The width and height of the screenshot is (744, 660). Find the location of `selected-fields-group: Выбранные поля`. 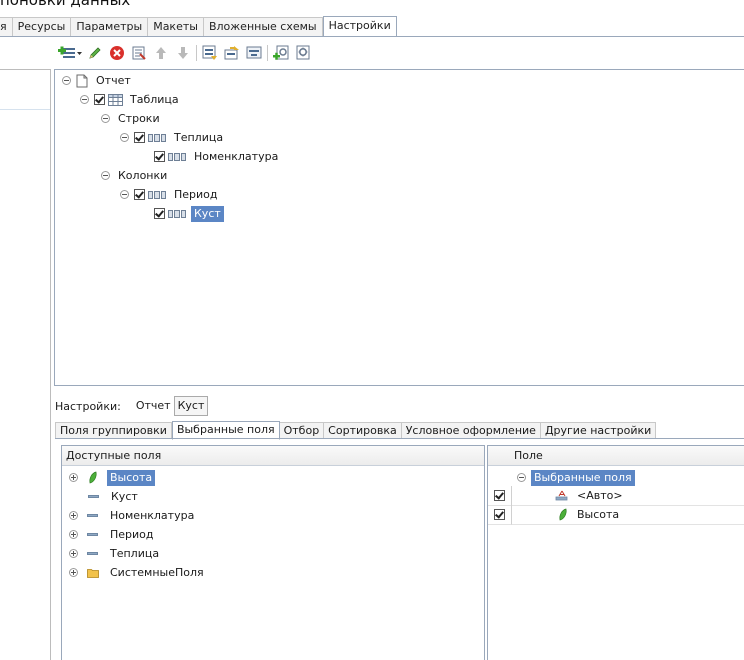

selected-fields-group: Выбранные поля is located at coordinates (576, 477).